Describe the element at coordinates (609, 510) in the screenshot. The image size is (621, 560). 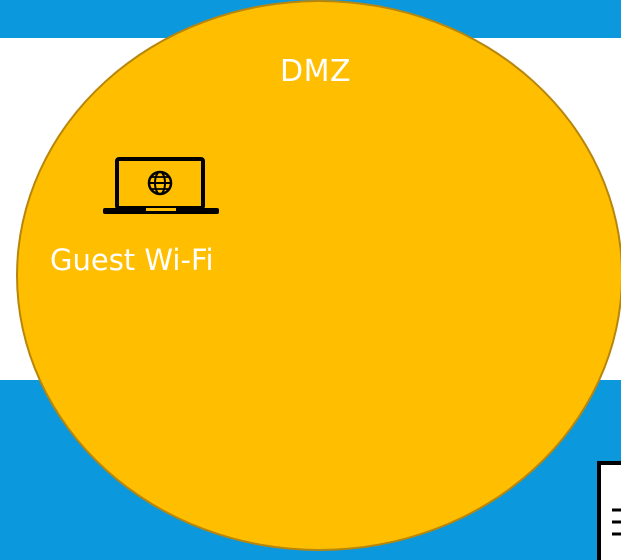
I see `server-icon` at that location.